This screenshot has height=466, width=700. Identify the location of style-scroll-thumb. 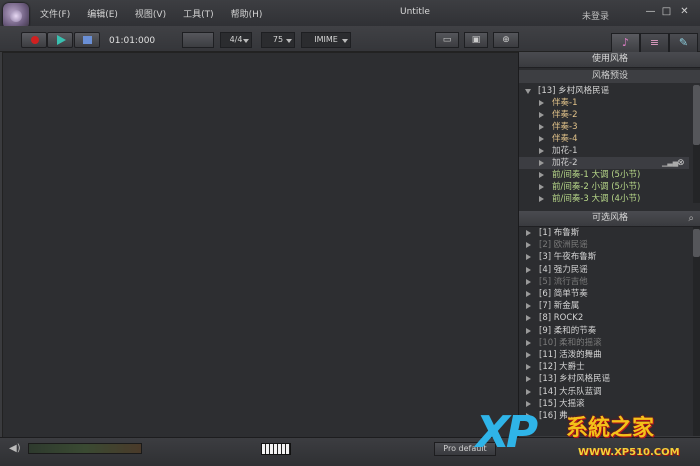
(696, 243).